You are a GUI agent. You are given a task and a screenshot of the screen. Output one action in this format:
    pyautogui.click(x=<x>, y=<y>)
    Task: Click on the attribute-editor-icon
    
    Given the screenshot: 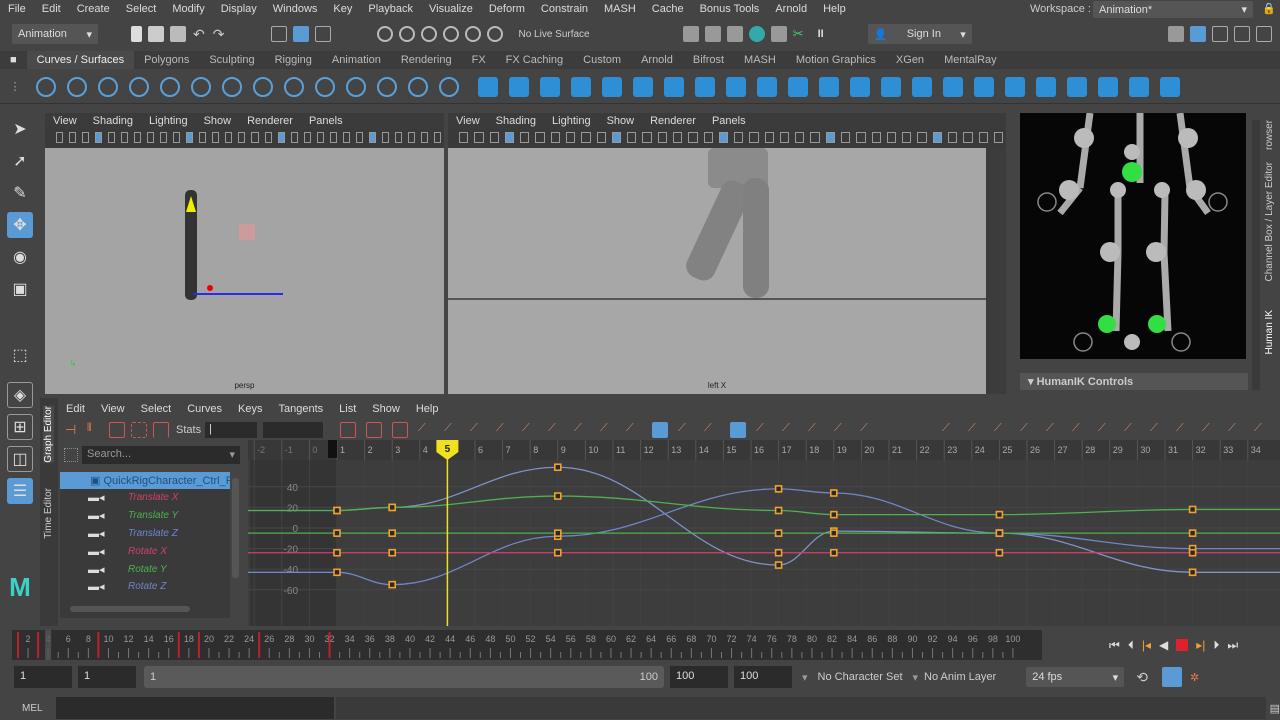 What is the action you would take?
    pyautogui.click(x=1220, y=34)
    